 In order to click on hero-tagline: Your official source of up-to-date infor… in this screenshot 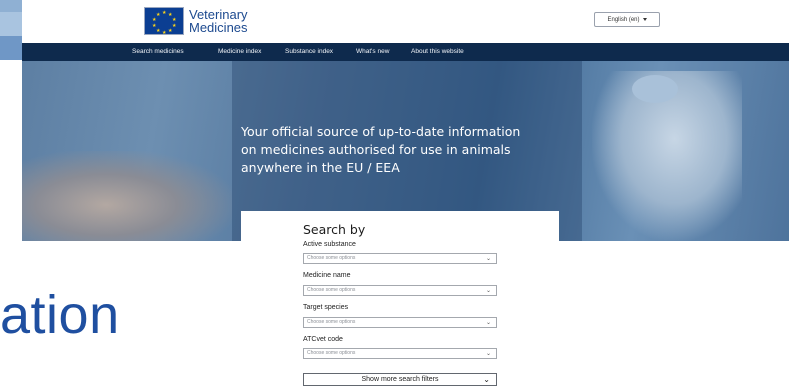, I will do `click(411, 150)`.